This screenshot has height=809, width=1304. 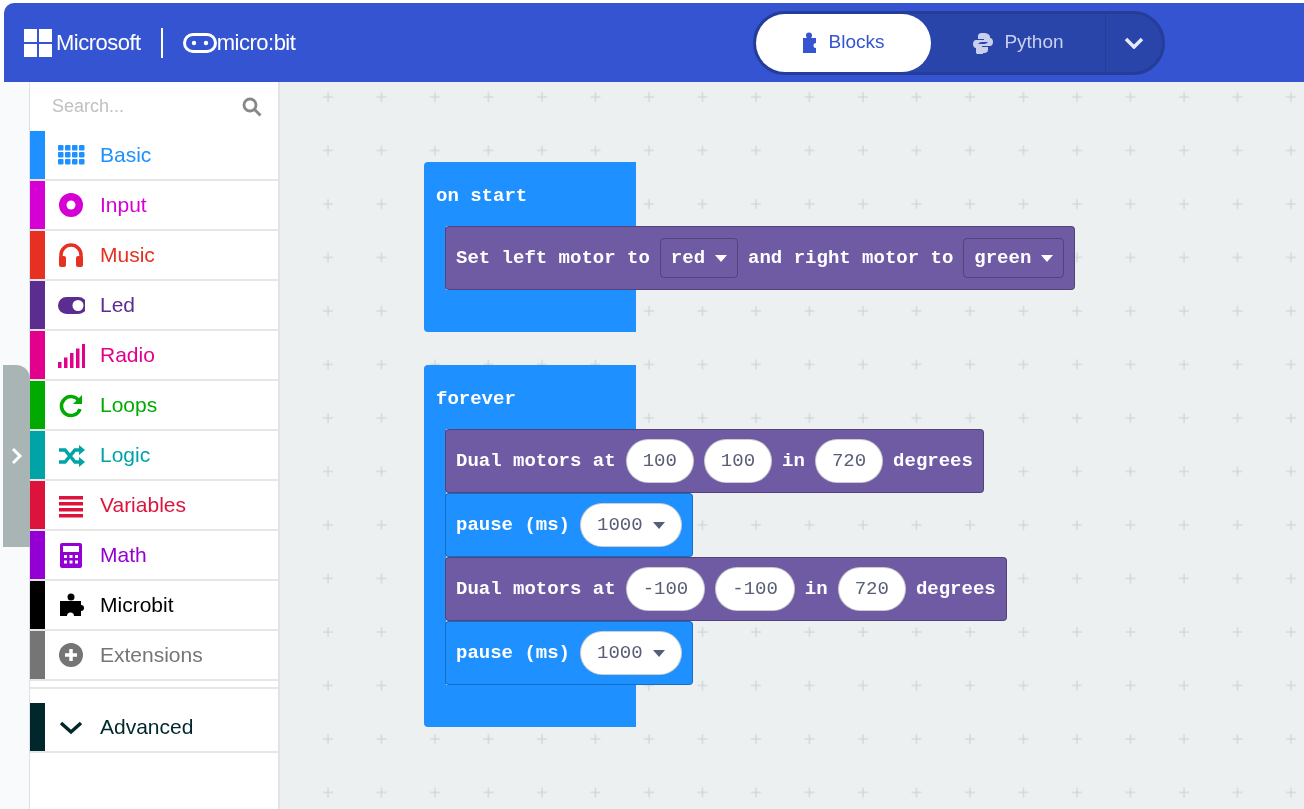 I want to click on chevron-right-icon, so click(x=16, y=456).